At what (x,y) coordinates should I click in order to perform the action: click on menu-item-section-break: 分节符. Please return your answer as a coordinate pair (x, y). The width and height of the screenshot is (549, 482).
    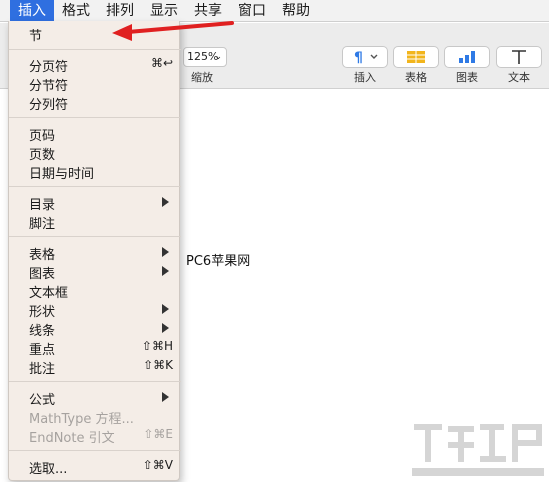
    Looking at the image, I should click on (95, 84).